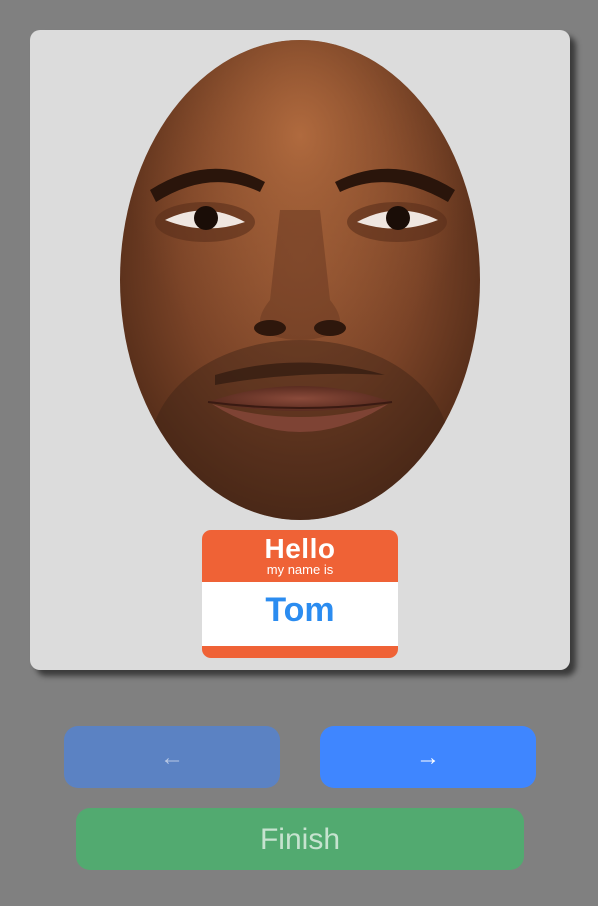  I want to click on name-tag-header: Hello my name is, so click(300, 556).